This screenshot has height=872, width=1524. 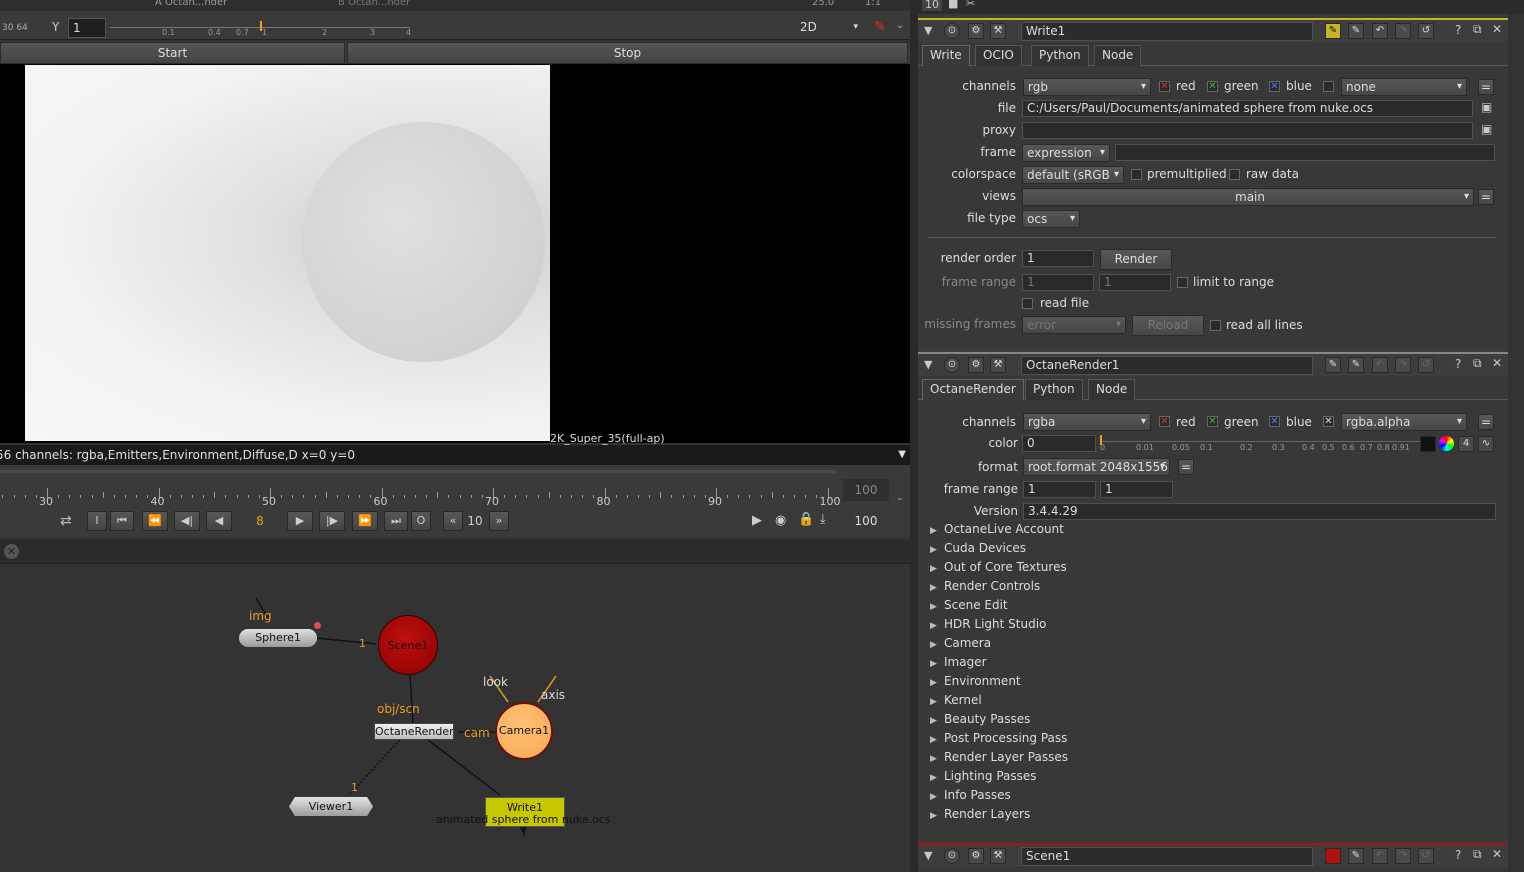 I want to click on color-input: 0, so click(x=1059, y=443).